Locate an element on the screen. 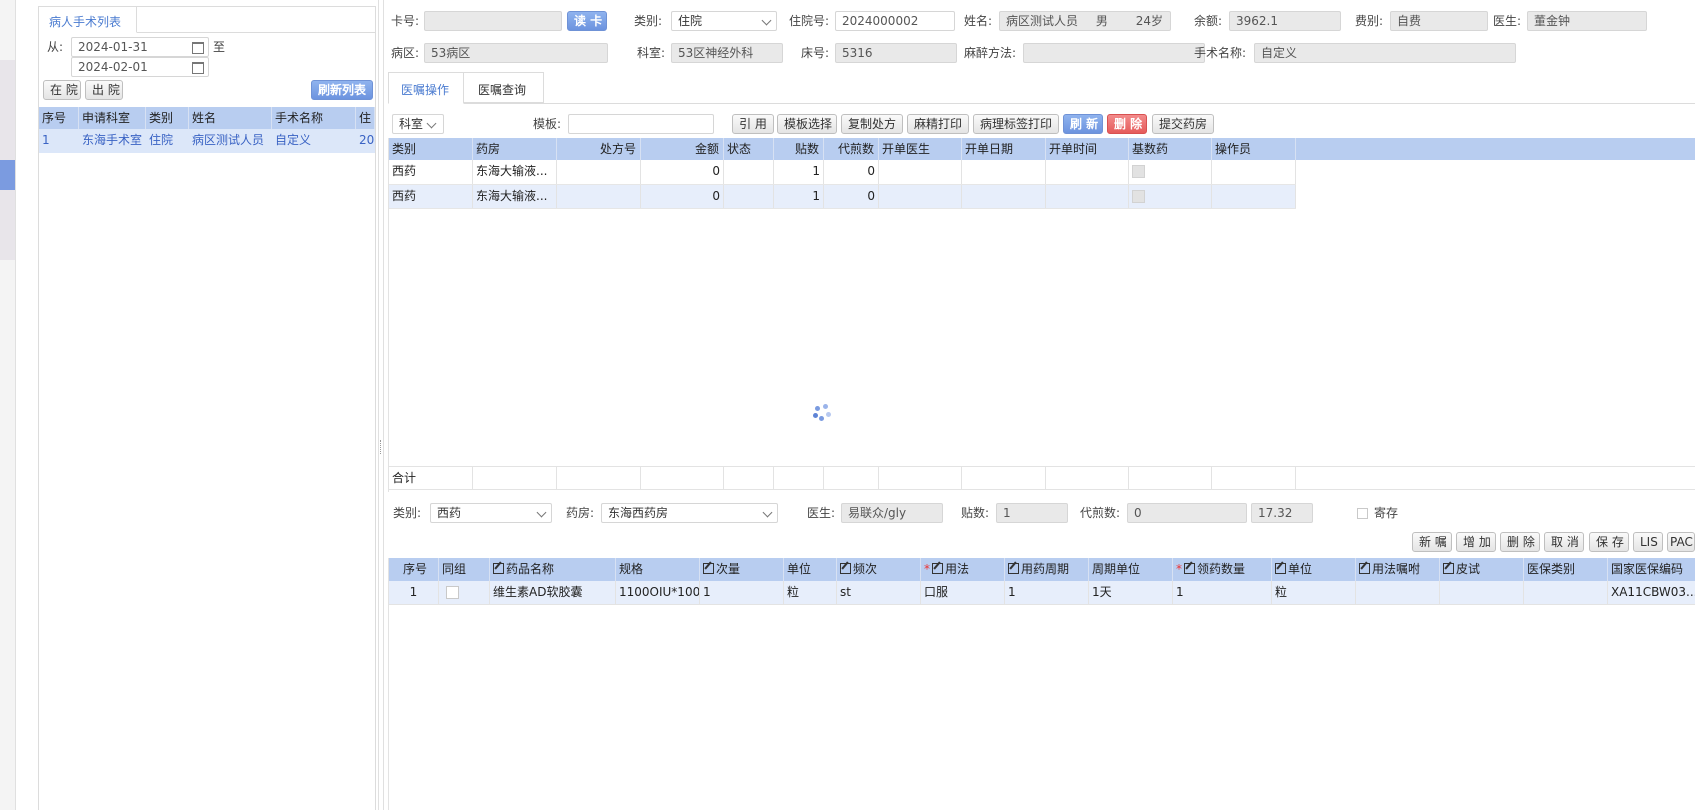 This screenshot has height=810, width=1695. date-to-input: 2024-02-01 is located at coordinates (140, 67).